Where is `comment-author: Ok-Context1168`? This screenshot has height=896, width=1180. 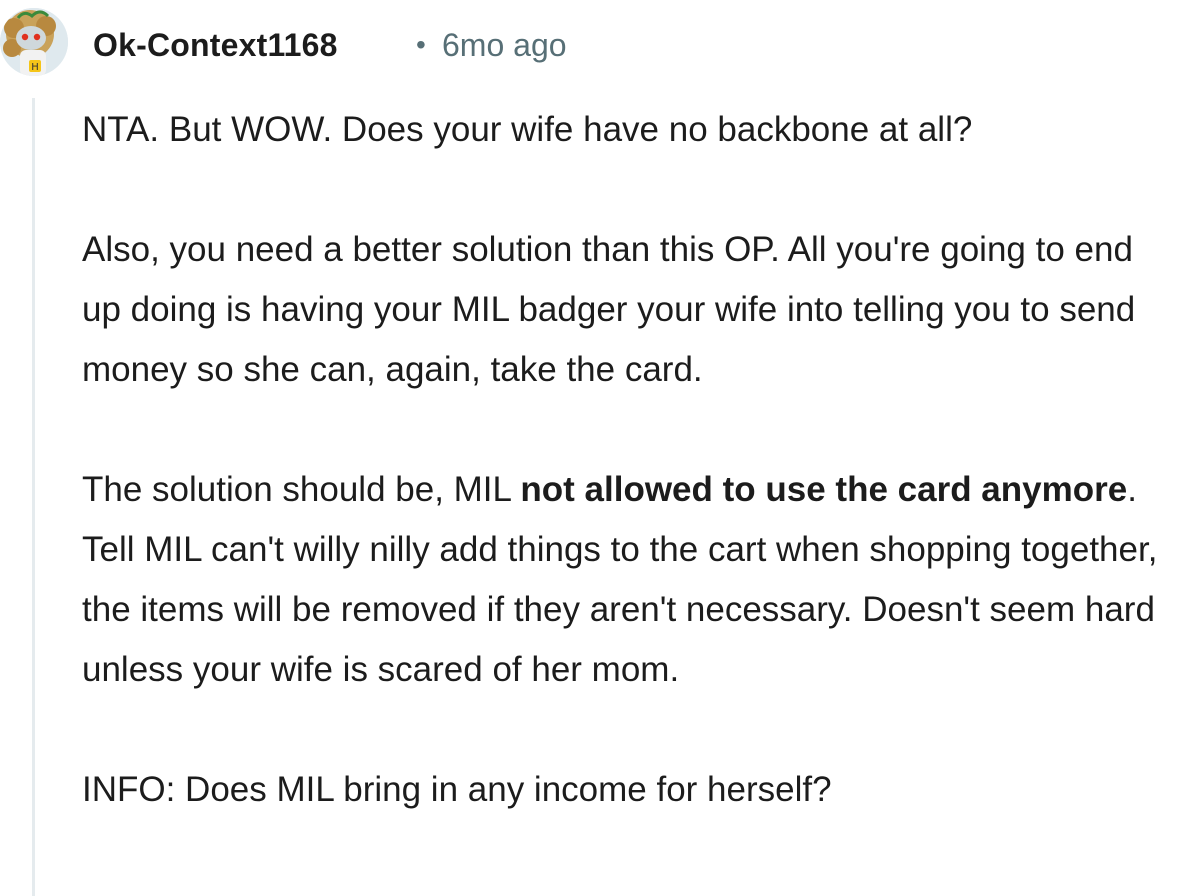
comment-author: Ok-Context1168 is located at coordinates (215, 45).